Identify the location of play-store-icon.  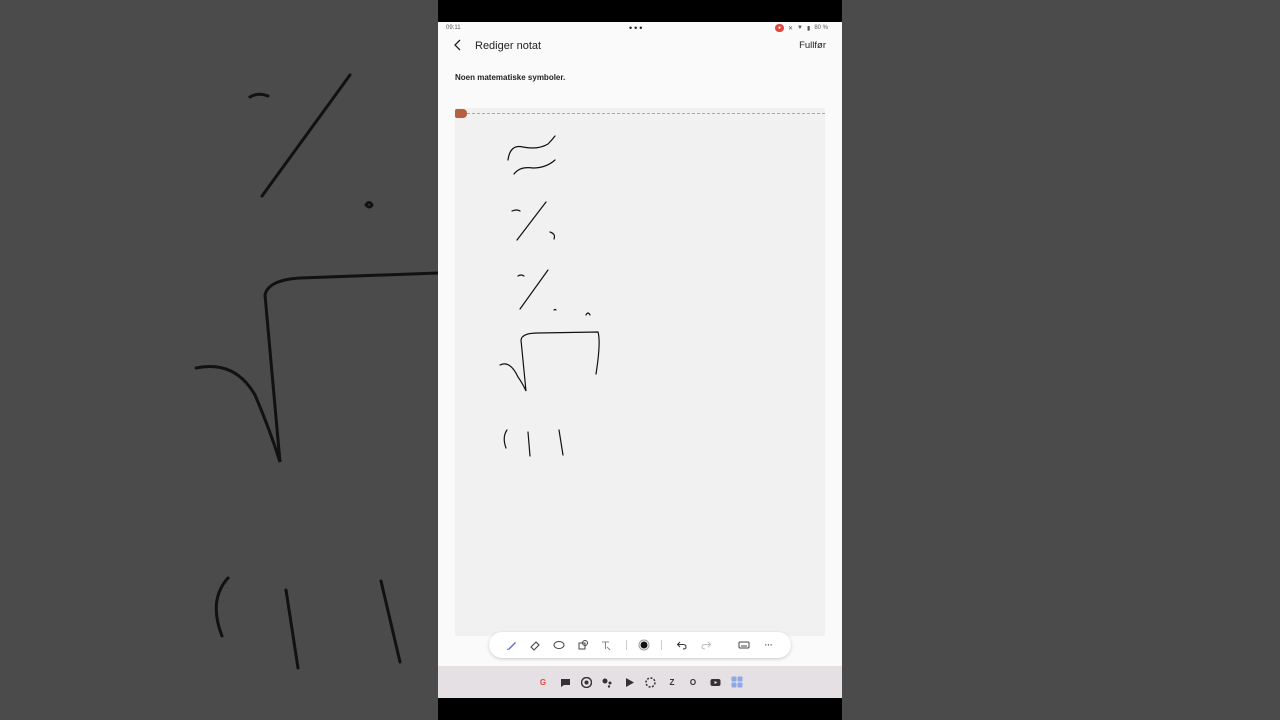
(629, 682).